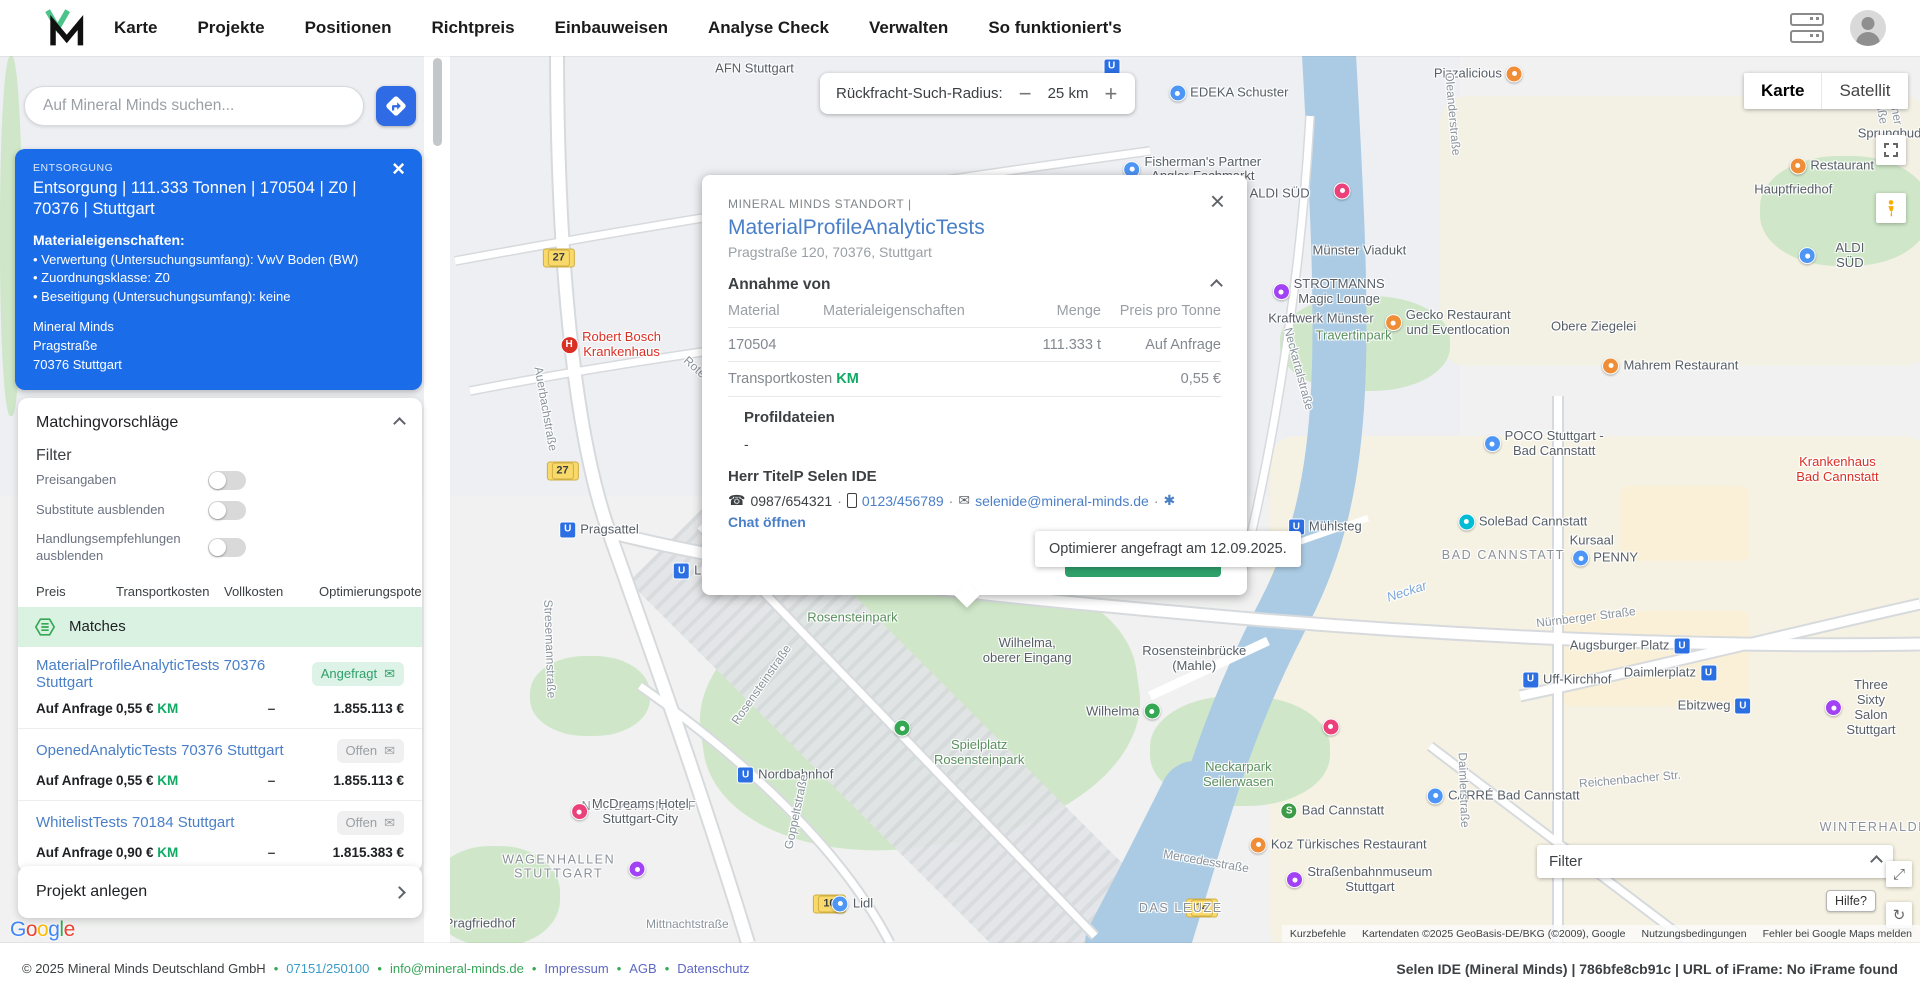  What do you see at coordinates (1605, 558) in the screenshot?
I see `map-marker-penny: PENNY` at bounding box center [1605, 558].